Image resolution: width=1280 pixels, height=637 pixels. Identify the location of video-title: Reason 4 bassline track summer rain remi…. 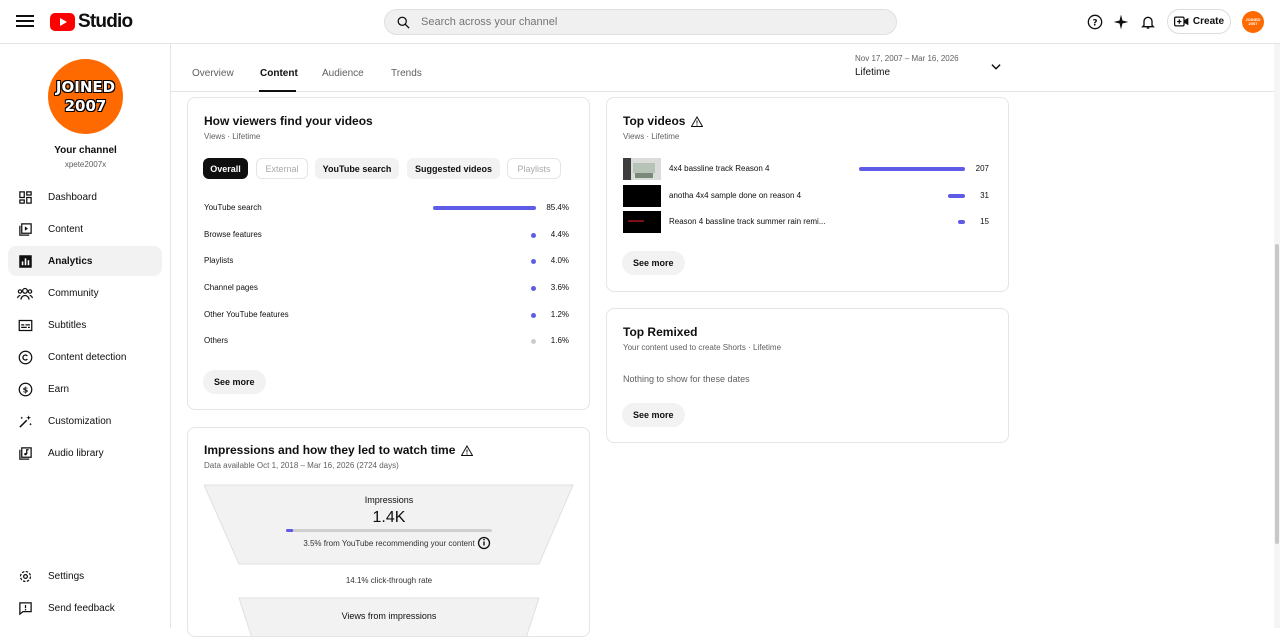
(747, 221).